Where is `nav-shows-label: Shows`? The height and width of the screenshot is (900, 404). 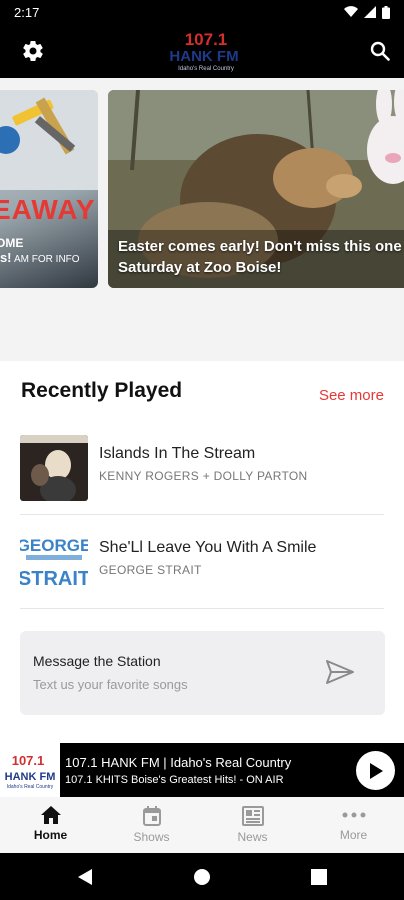 nav-shows-label: Shows is located at coordinates (151, 837).